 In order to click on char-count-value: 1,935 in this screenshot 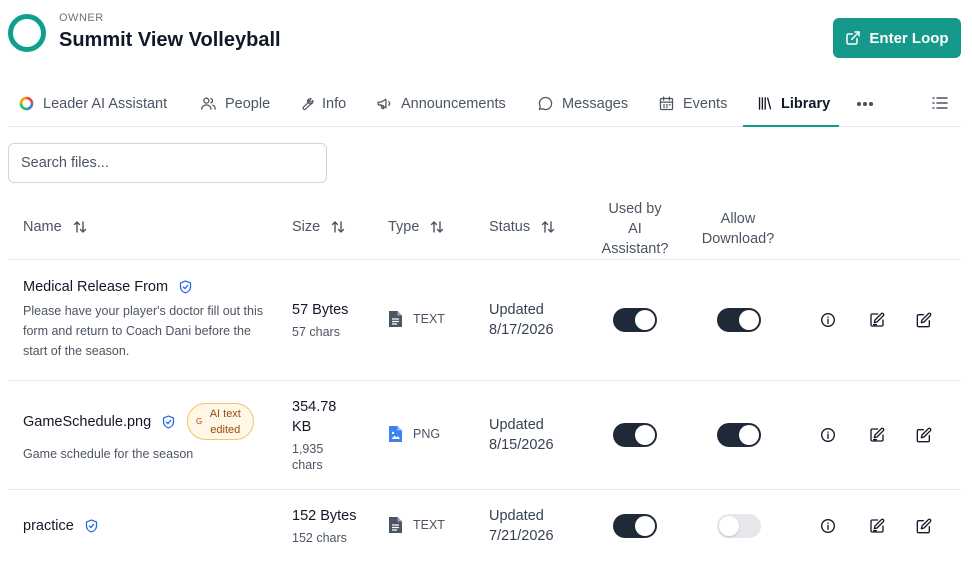, I will do `click(308, 449)`.